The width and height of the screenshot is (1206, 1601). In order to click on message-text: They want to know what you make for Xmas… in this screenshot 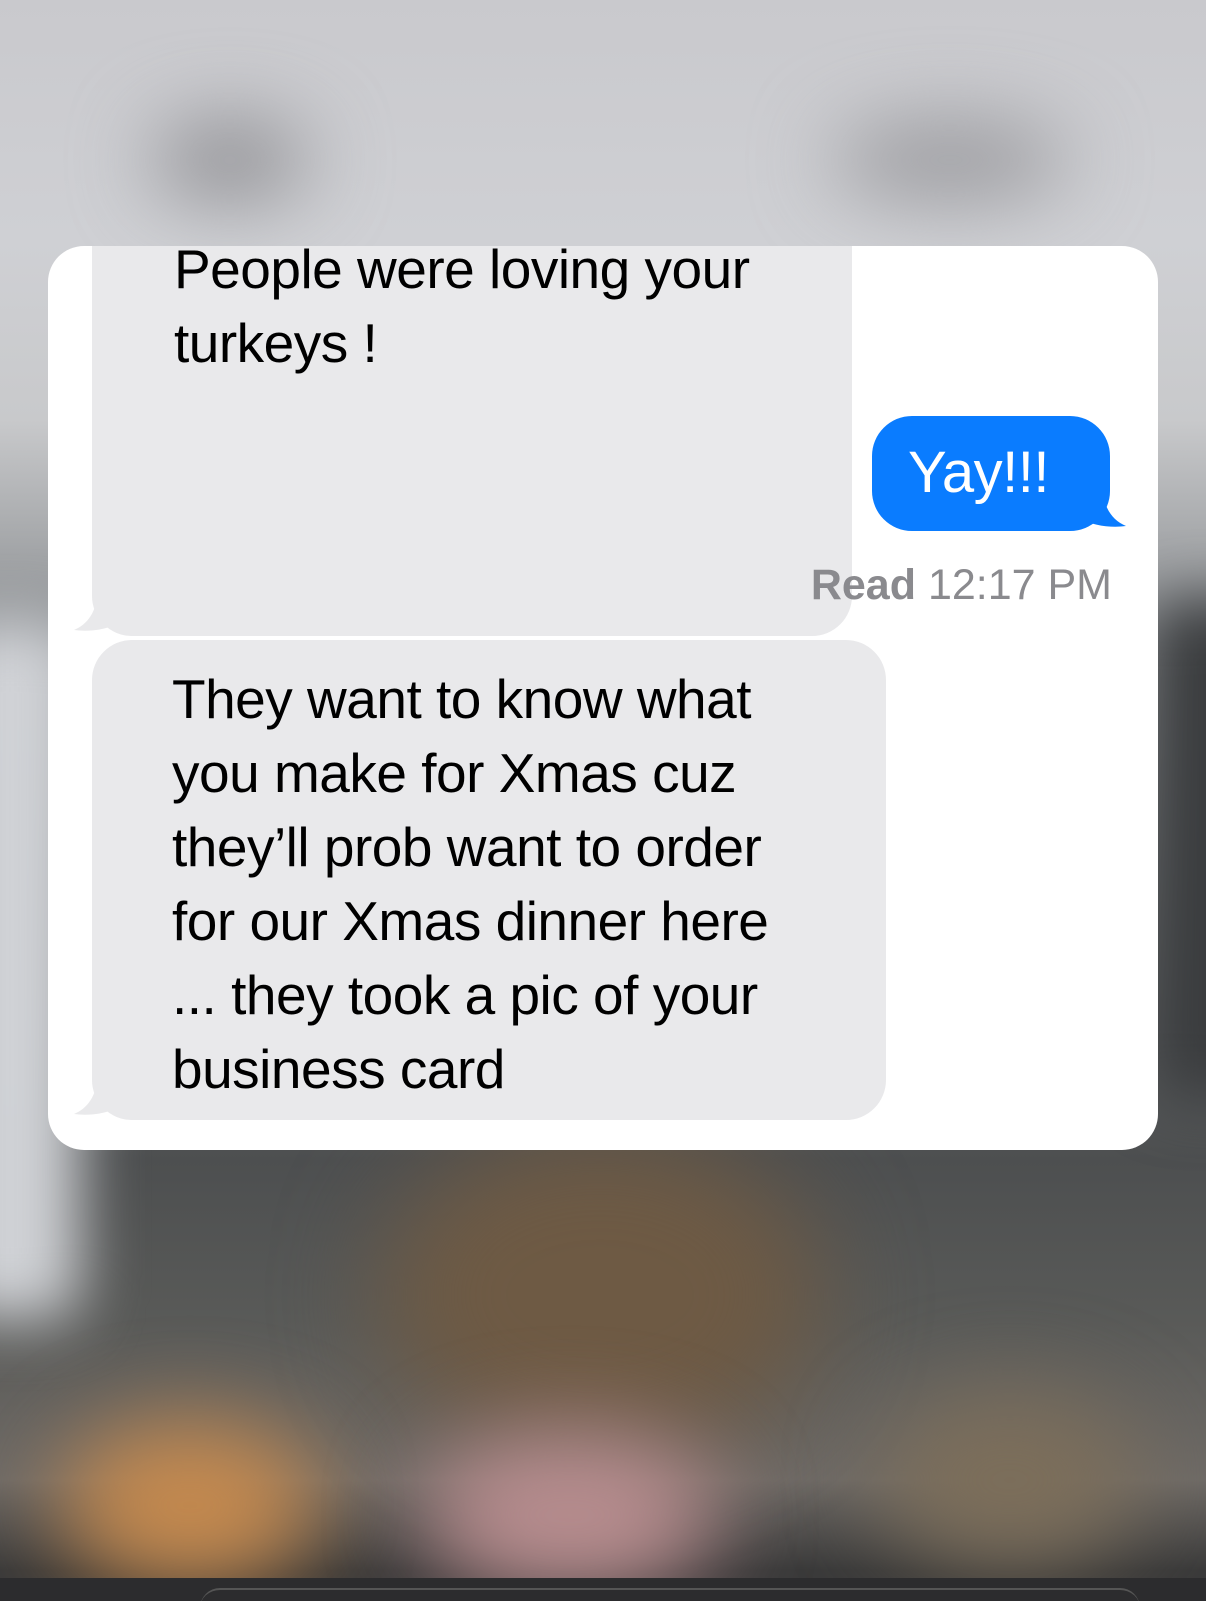, I will do `click(470, 884)`.